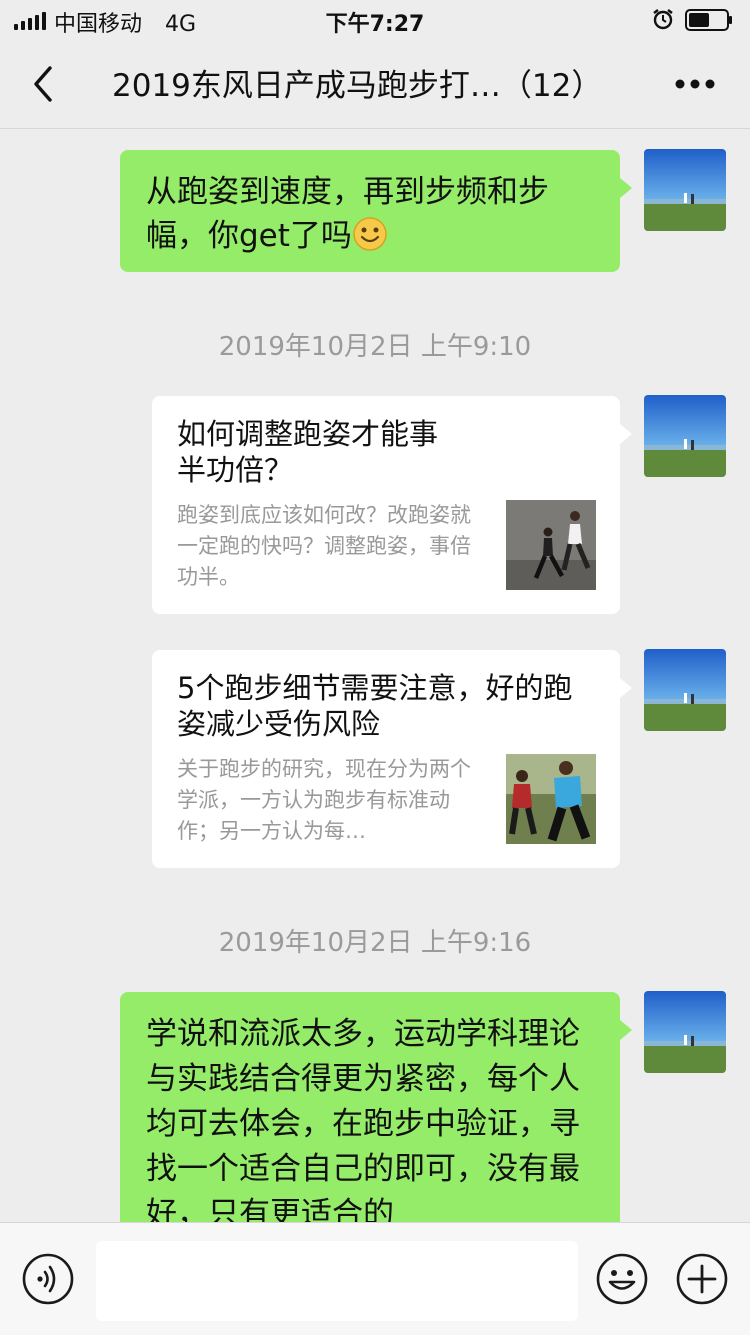 This screenshot has width=750, height=1335. I want to click on card-title: 5个跑步细节需要注意，好的跑姿减少受伤风险, so click(375, 706).